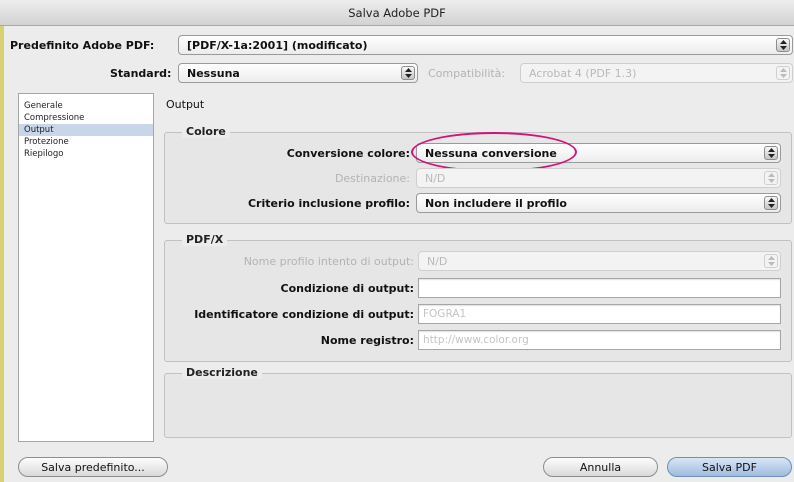  Describe the element at coordinates (485, 45) in the screenshot. I see `preset-popup: [PDF/X-1a:2001] (modificato)` at that location.